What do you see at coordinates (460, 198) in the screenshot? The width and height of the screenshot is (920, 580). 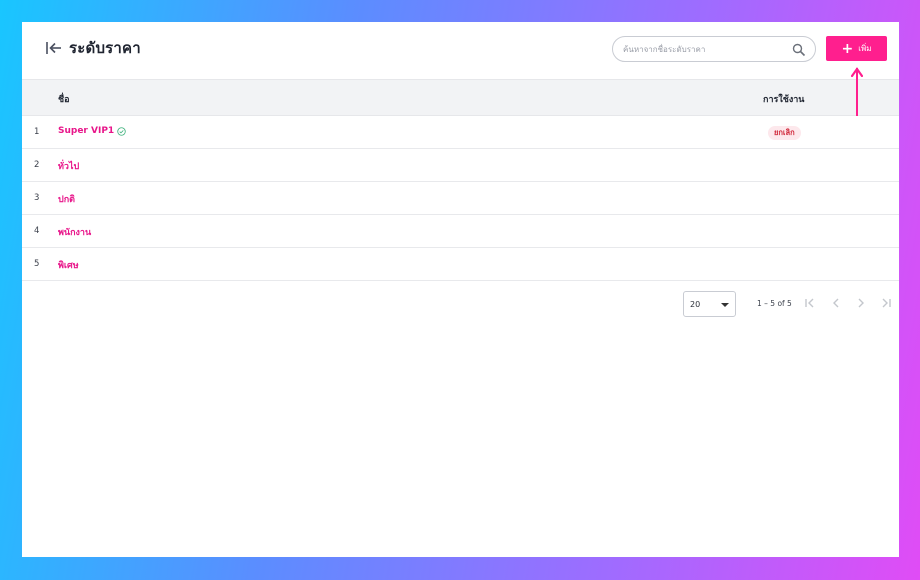 I see `table-row: 3 ปกติ` at bounding box center [460, 198].